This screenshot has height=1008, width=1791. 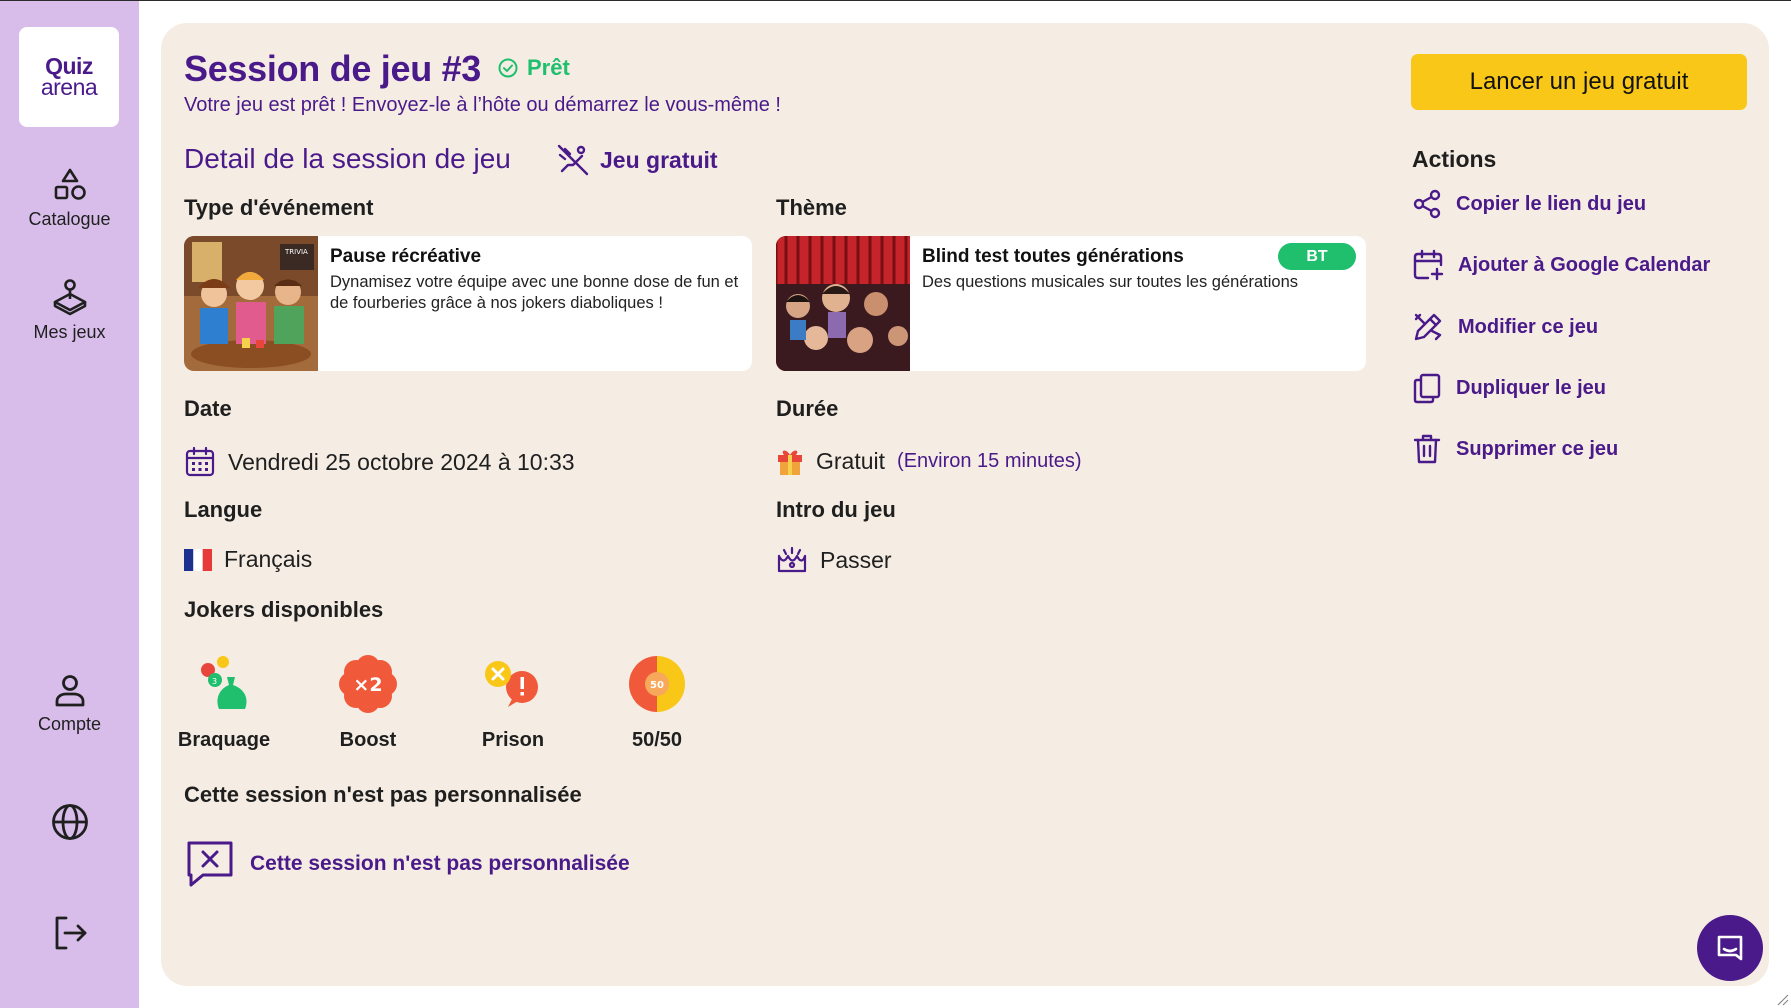 What do you see at coordinates (208, 408) in the screenshot?
I see `date-label: Date` at bounding box center [208, 408].